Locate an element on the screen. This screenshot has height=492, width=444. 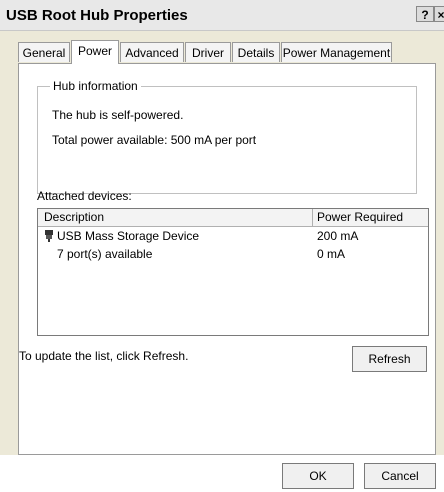
tab-advanced: Advanced is located at coordinates (152, 52).